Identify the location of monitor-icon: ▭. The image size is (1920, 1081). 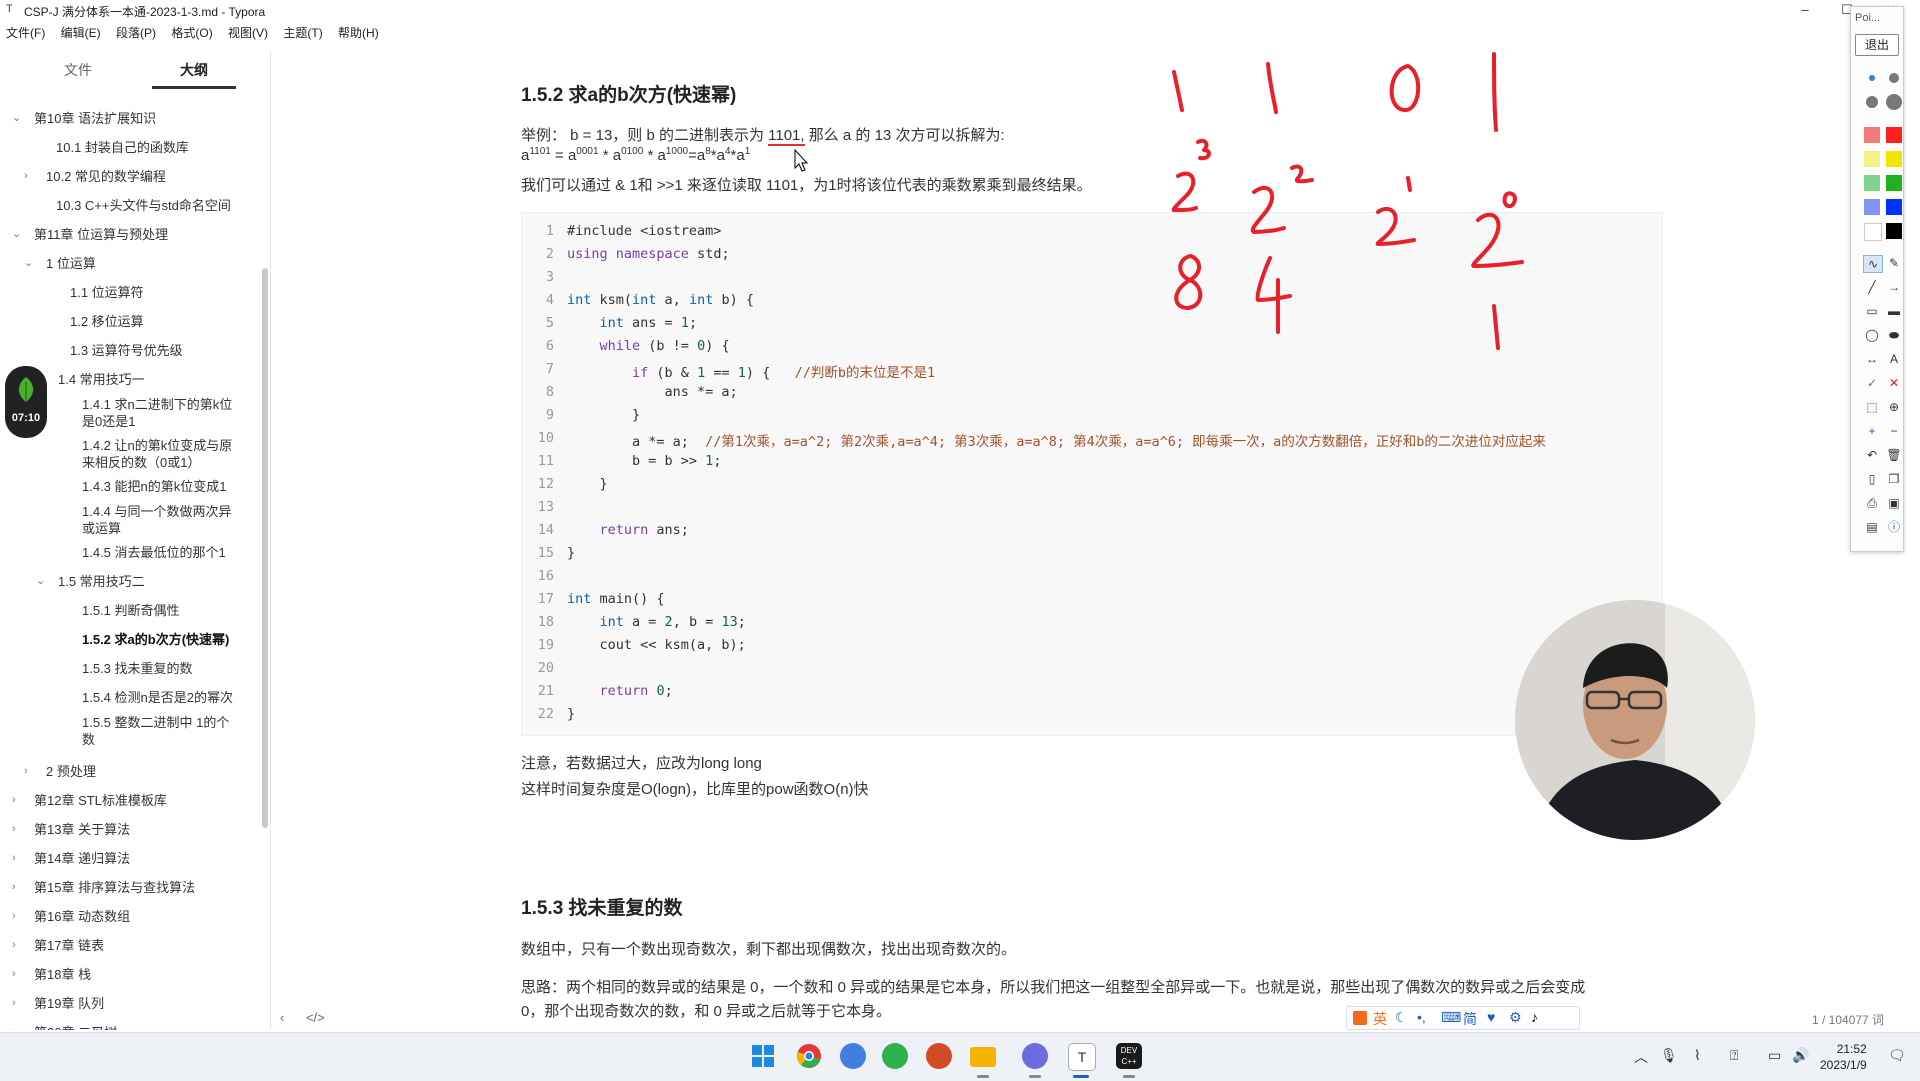
(1774, 1055).